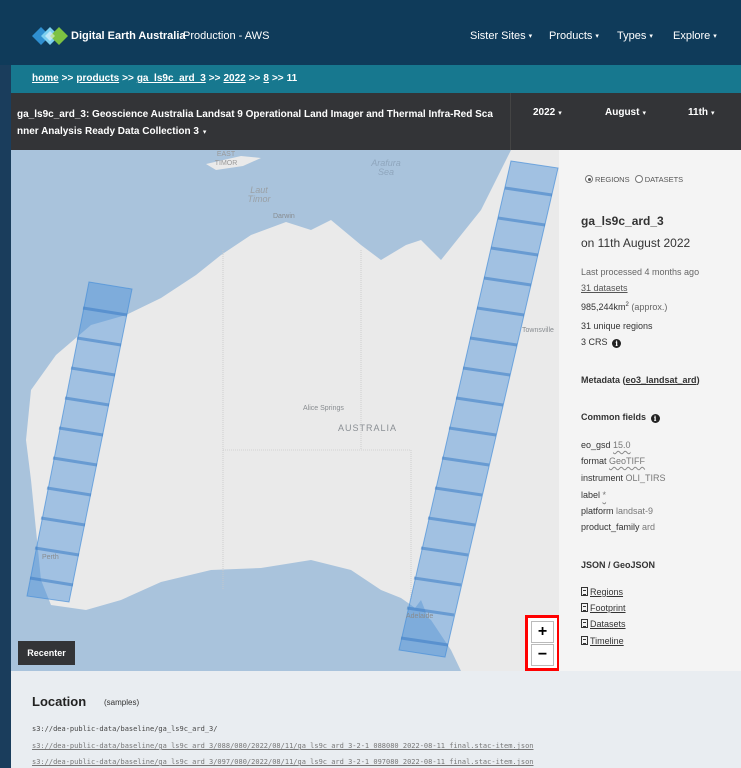 The image size is (741, 768). Describe the element at coordinates (45, 78) in the screenshot. I see `breadcrumb-home: home` at that location.